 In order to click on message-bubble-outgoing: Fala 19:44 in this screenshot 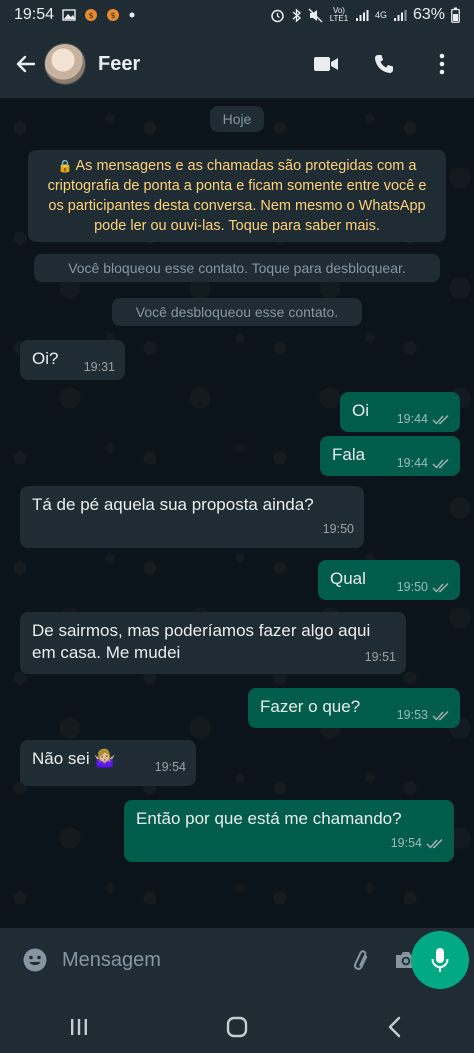, I will do `click(390, 456)`.